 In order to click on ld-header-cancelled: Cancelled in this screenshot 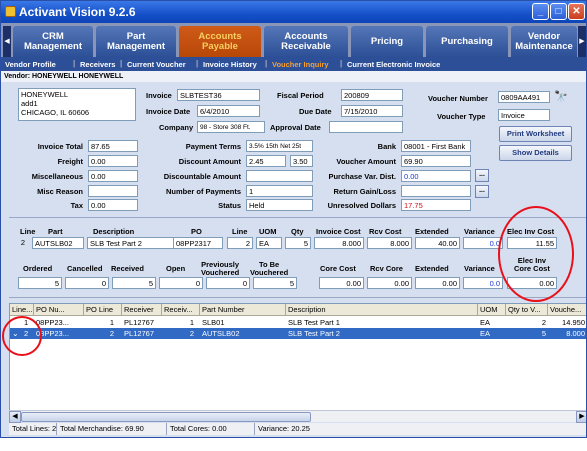, I will do `click(85, 268)`.